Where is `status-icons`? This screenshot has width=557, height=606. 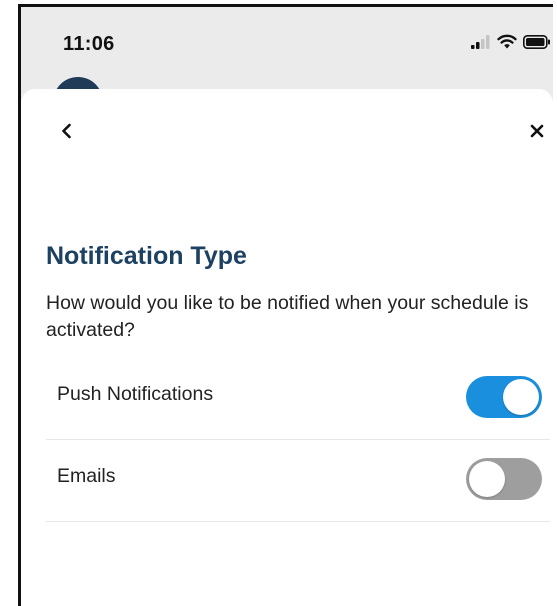 status-icons is located at coordinates (511, 41).